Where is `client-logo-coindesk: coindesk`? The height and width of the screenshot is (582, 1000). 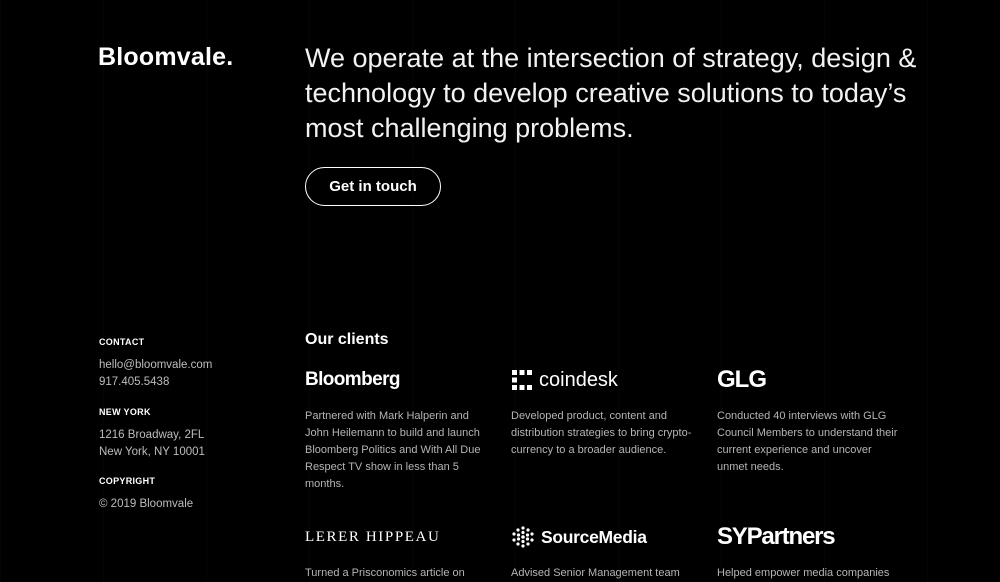
client-logo-coindesk: coindesk is located at coordinates (605, 380).